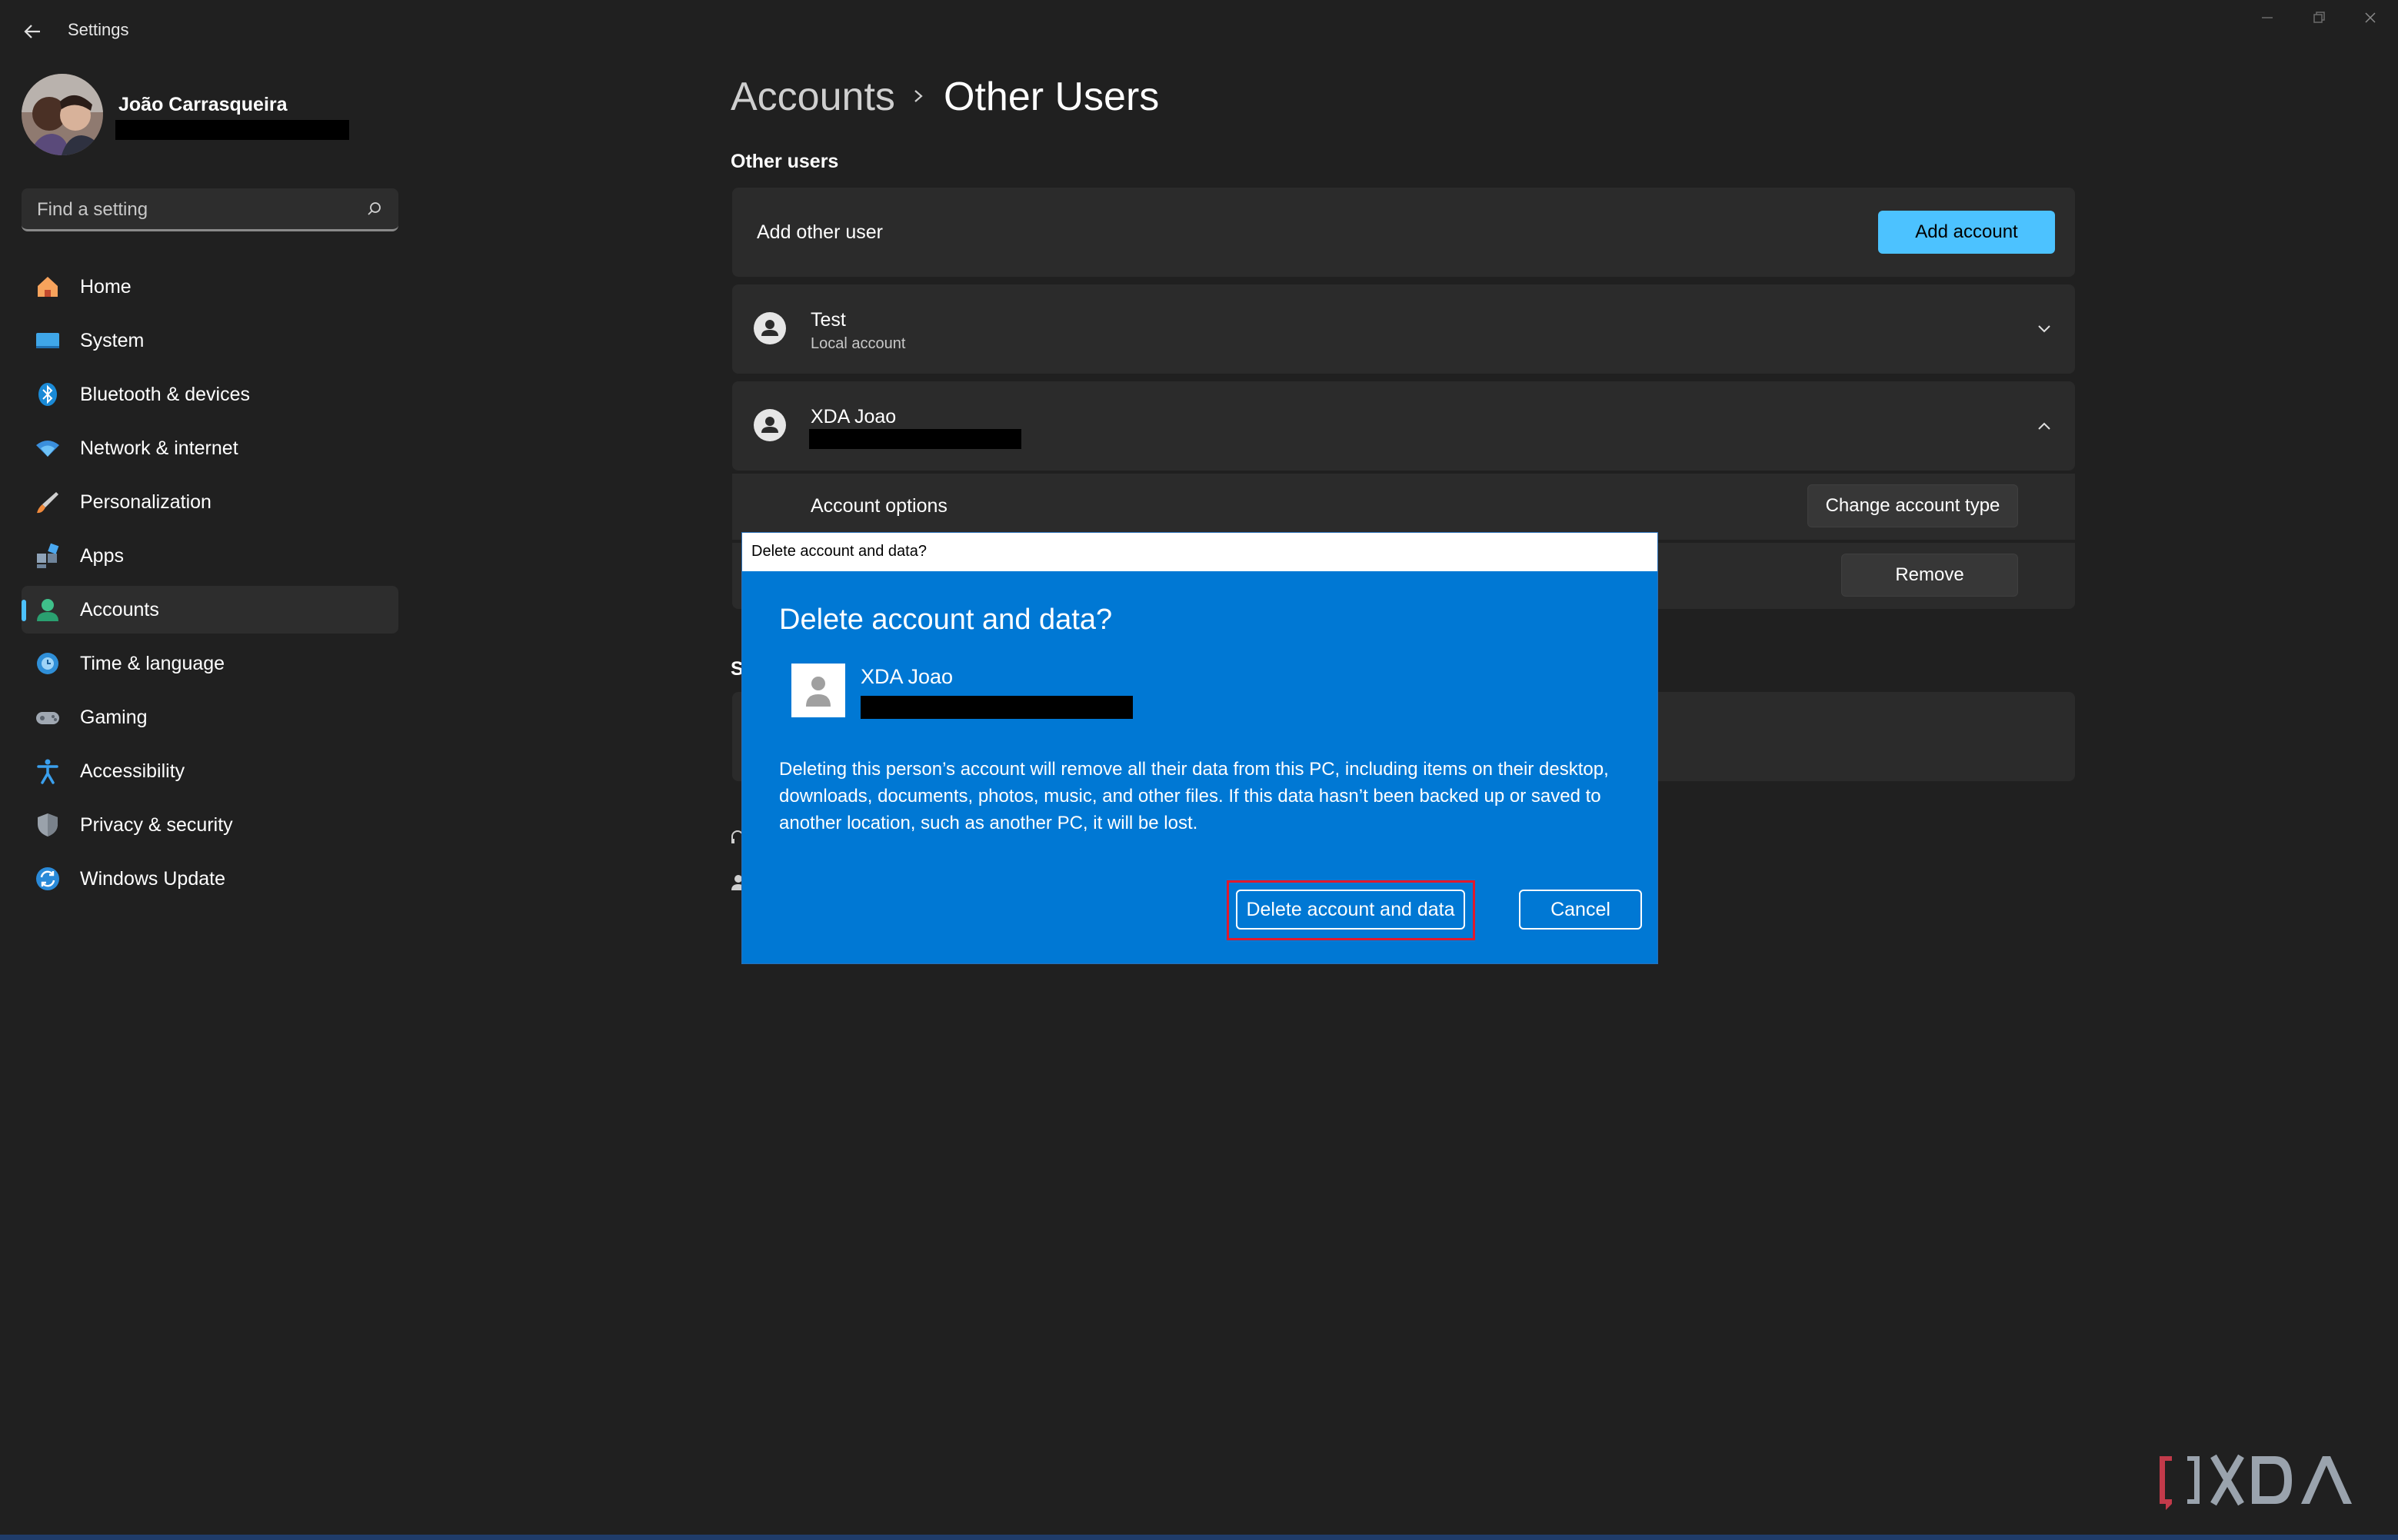 The image size is (2398, 1540). What do you see at coordinates (48, 825) in the screenshot?
I see `shield-icon` at bounding box center [48, 825].